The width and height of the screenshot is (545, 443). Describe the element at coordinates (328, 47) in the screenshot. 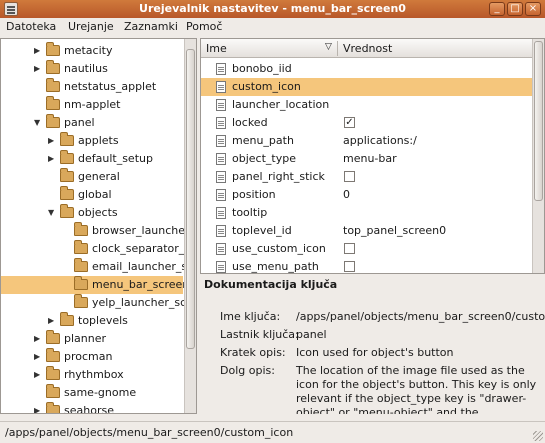

I see `sort-arrow-icon: ▽` at that location.